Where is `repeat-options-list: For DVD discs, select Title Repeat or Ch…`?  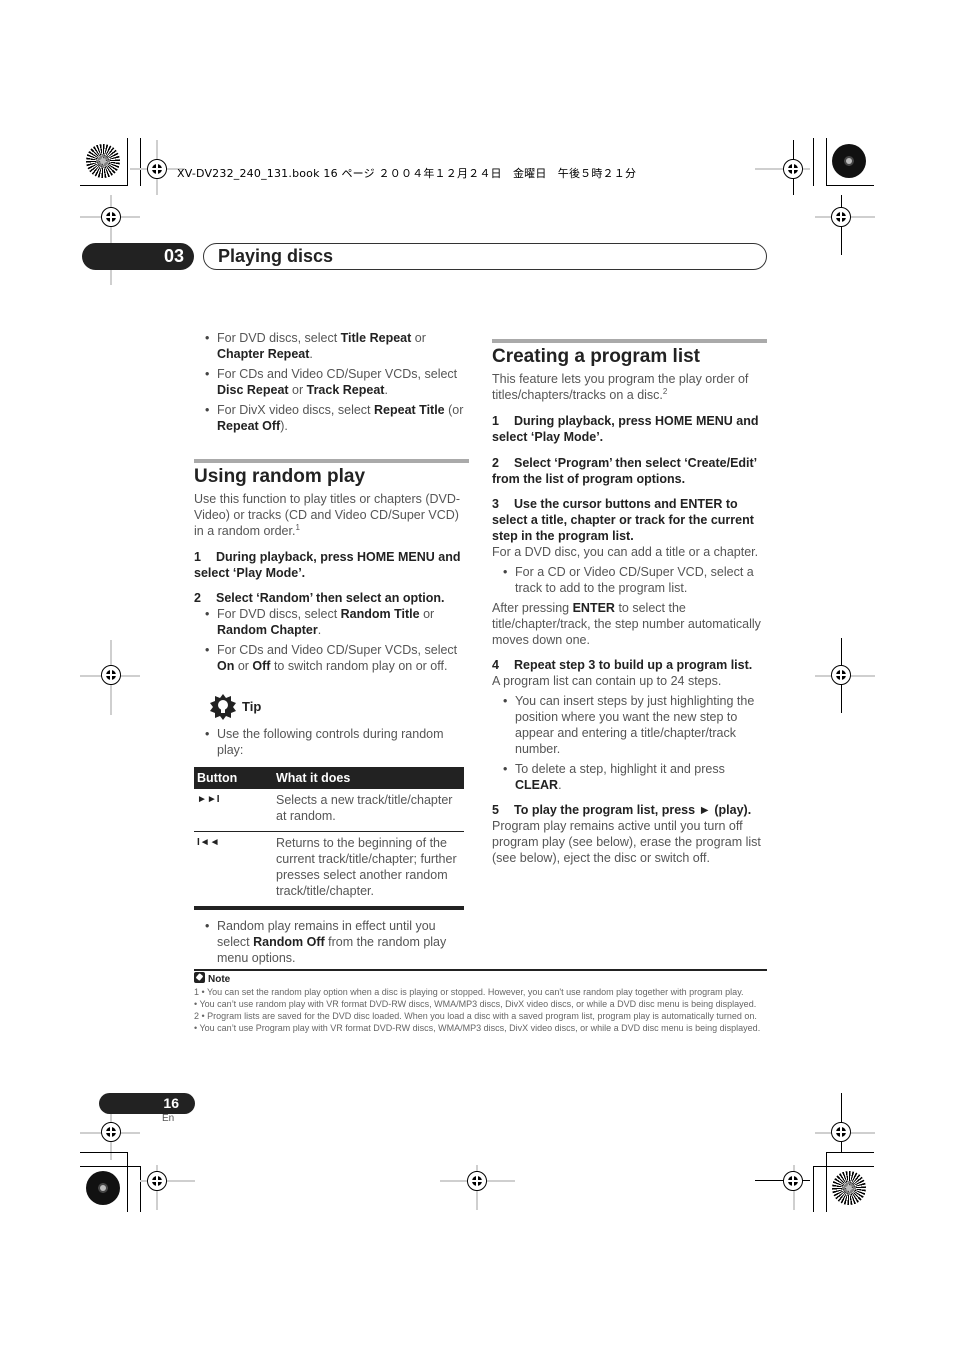 repeat-options-list: For DVD discs, select Title Repeat or Ch… is located at coordinates (331, 382).